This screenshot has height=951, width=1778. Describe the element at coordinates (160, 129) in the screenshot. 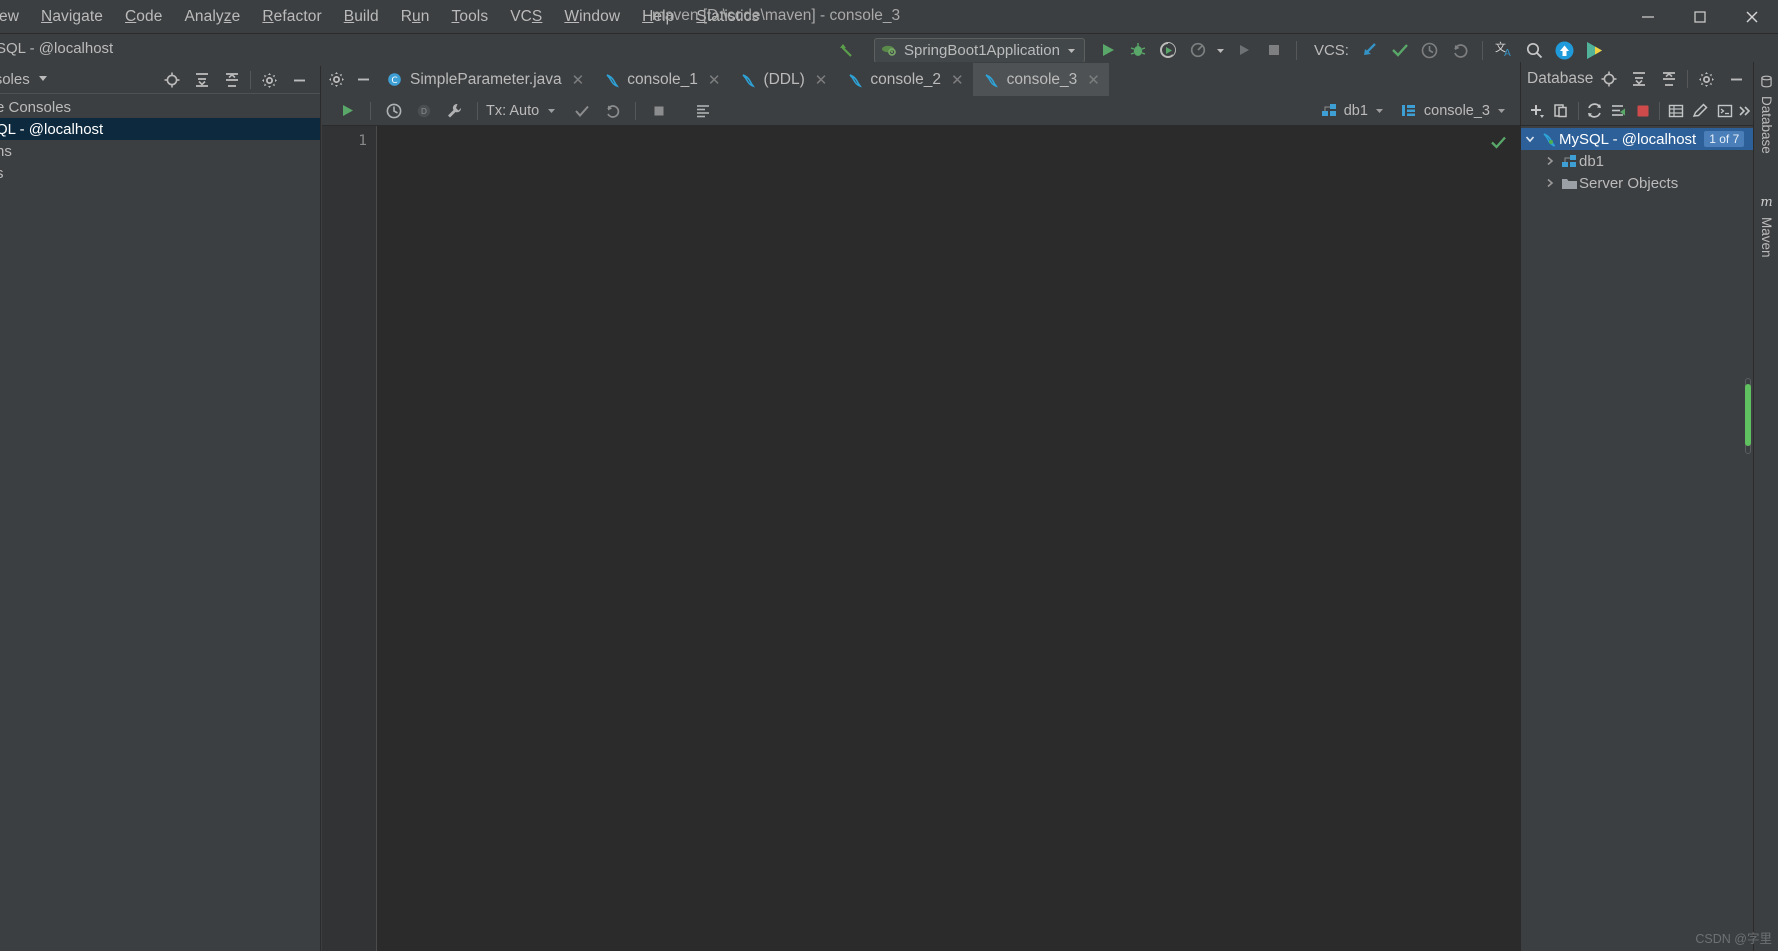

I see `tree-item-localhost: QL - @localhost` at that location.